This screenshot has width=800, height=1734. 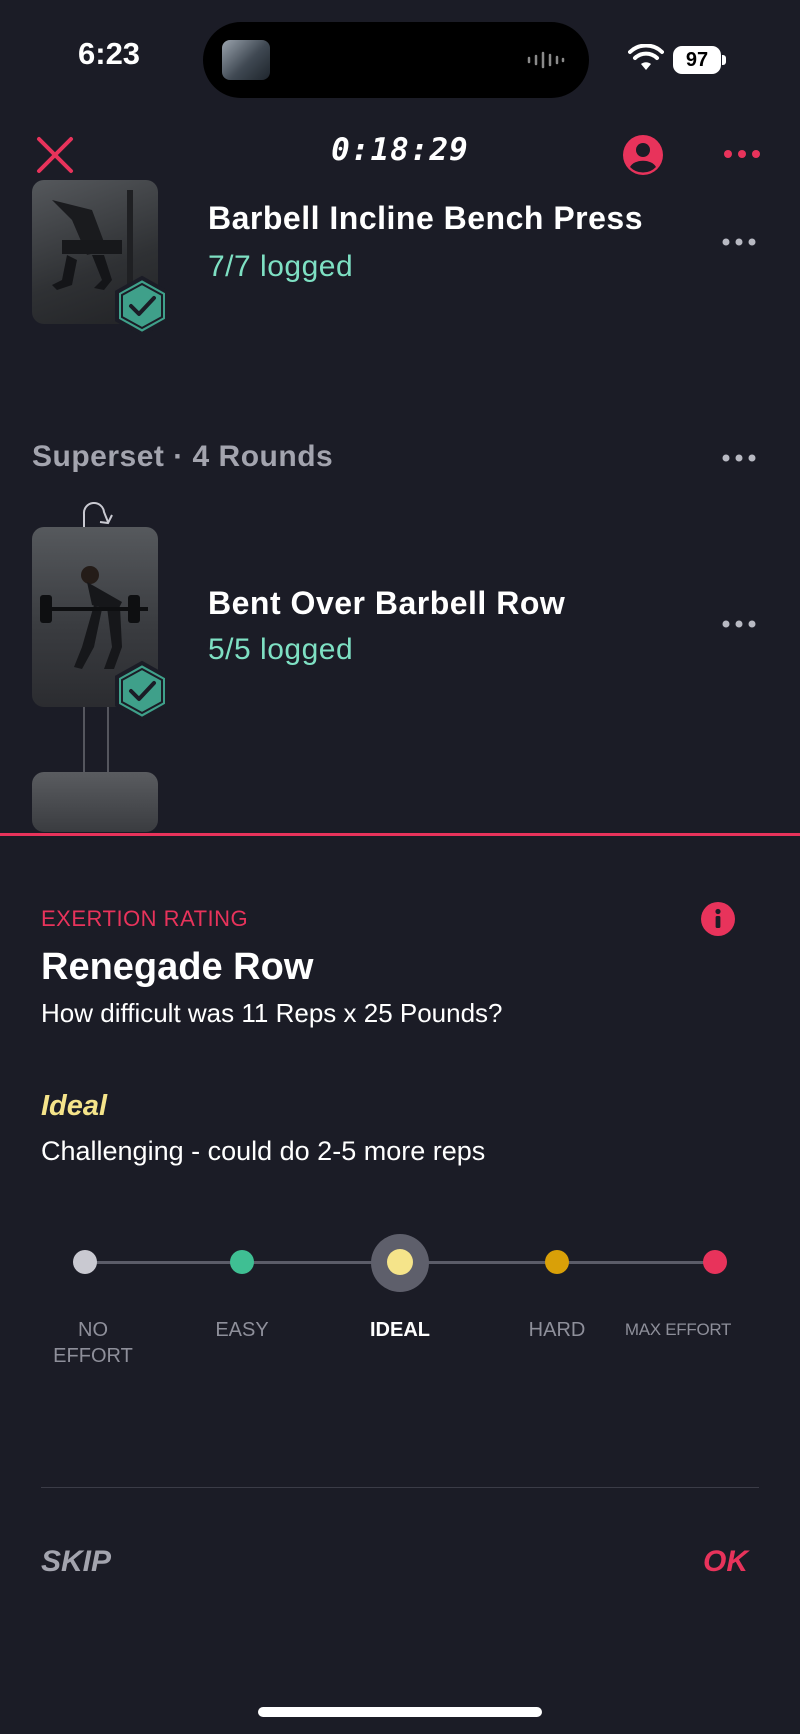 What do you see at coordinates (400, 1330) in the screenshot?
I see `rating-label-ideal: IDEAL` at bounding box center [400, 1330].